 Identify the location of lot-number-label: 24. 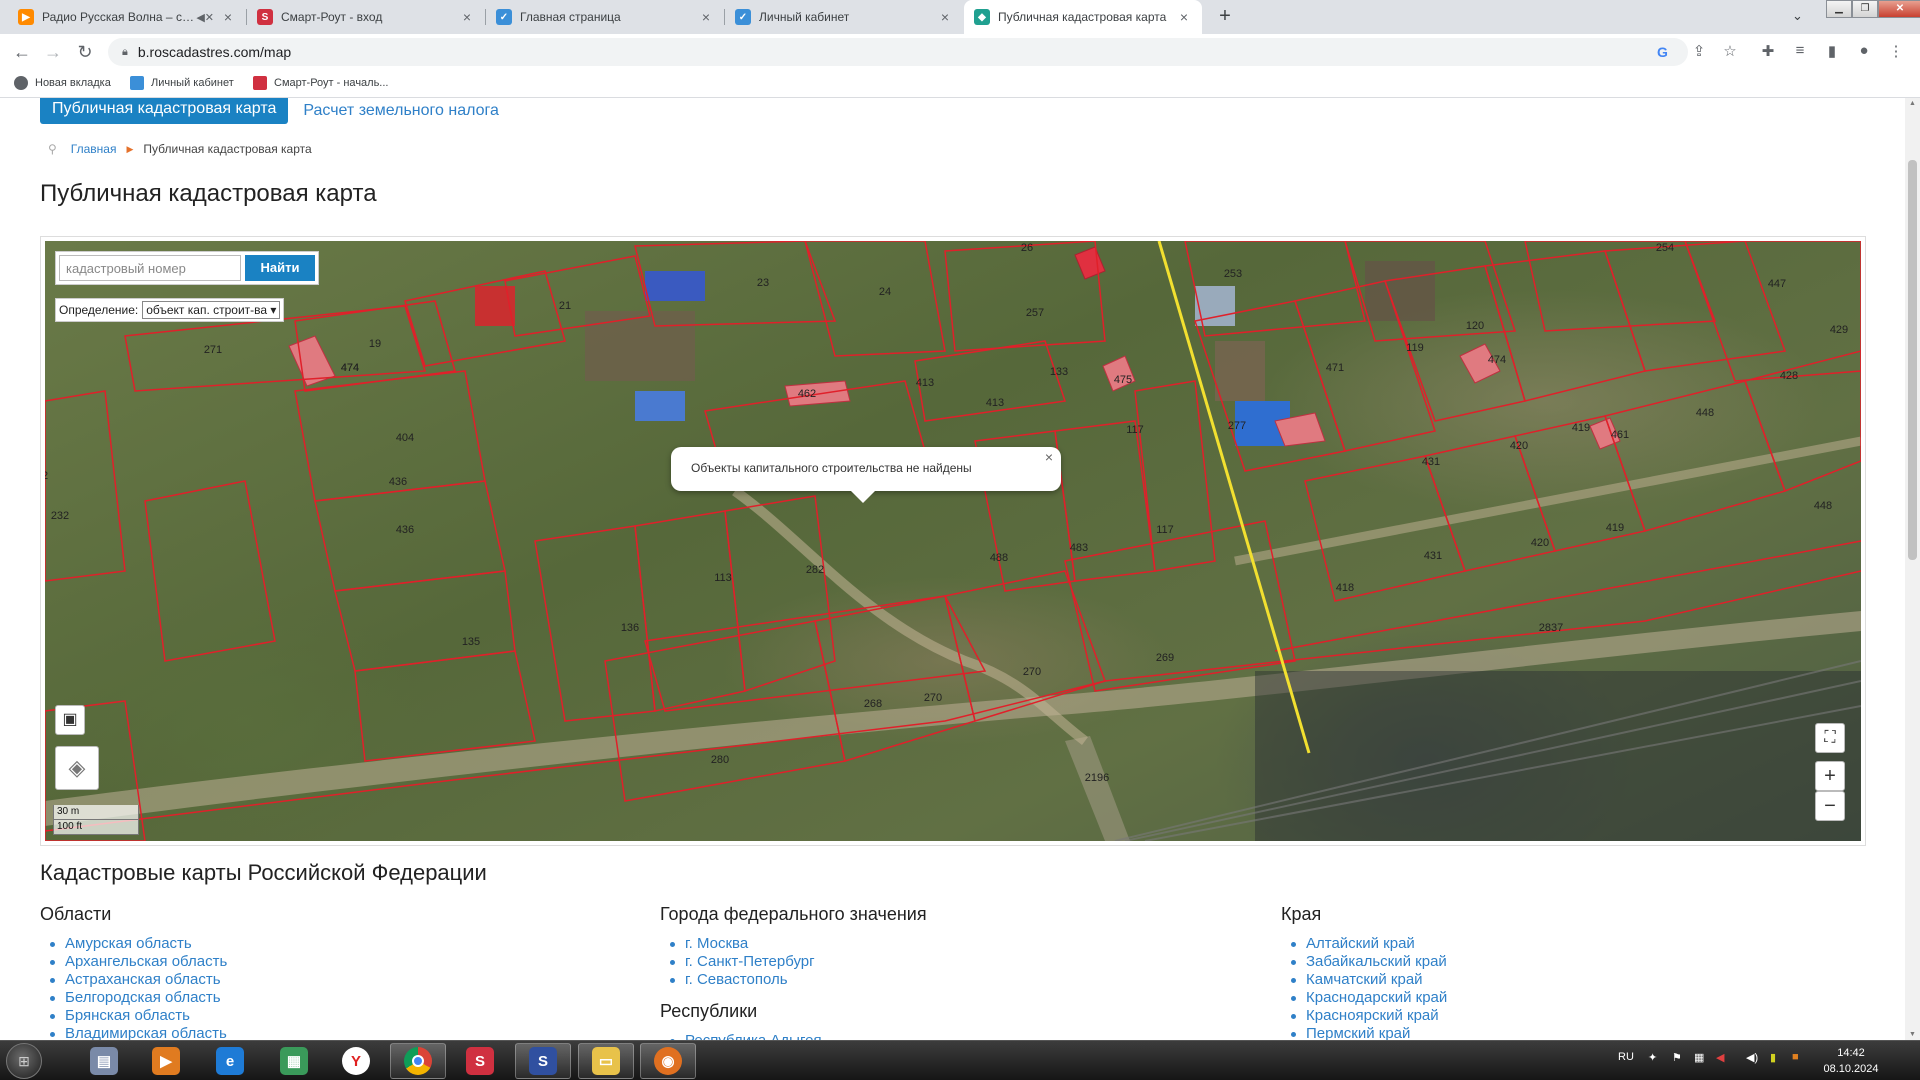
(885, 292).